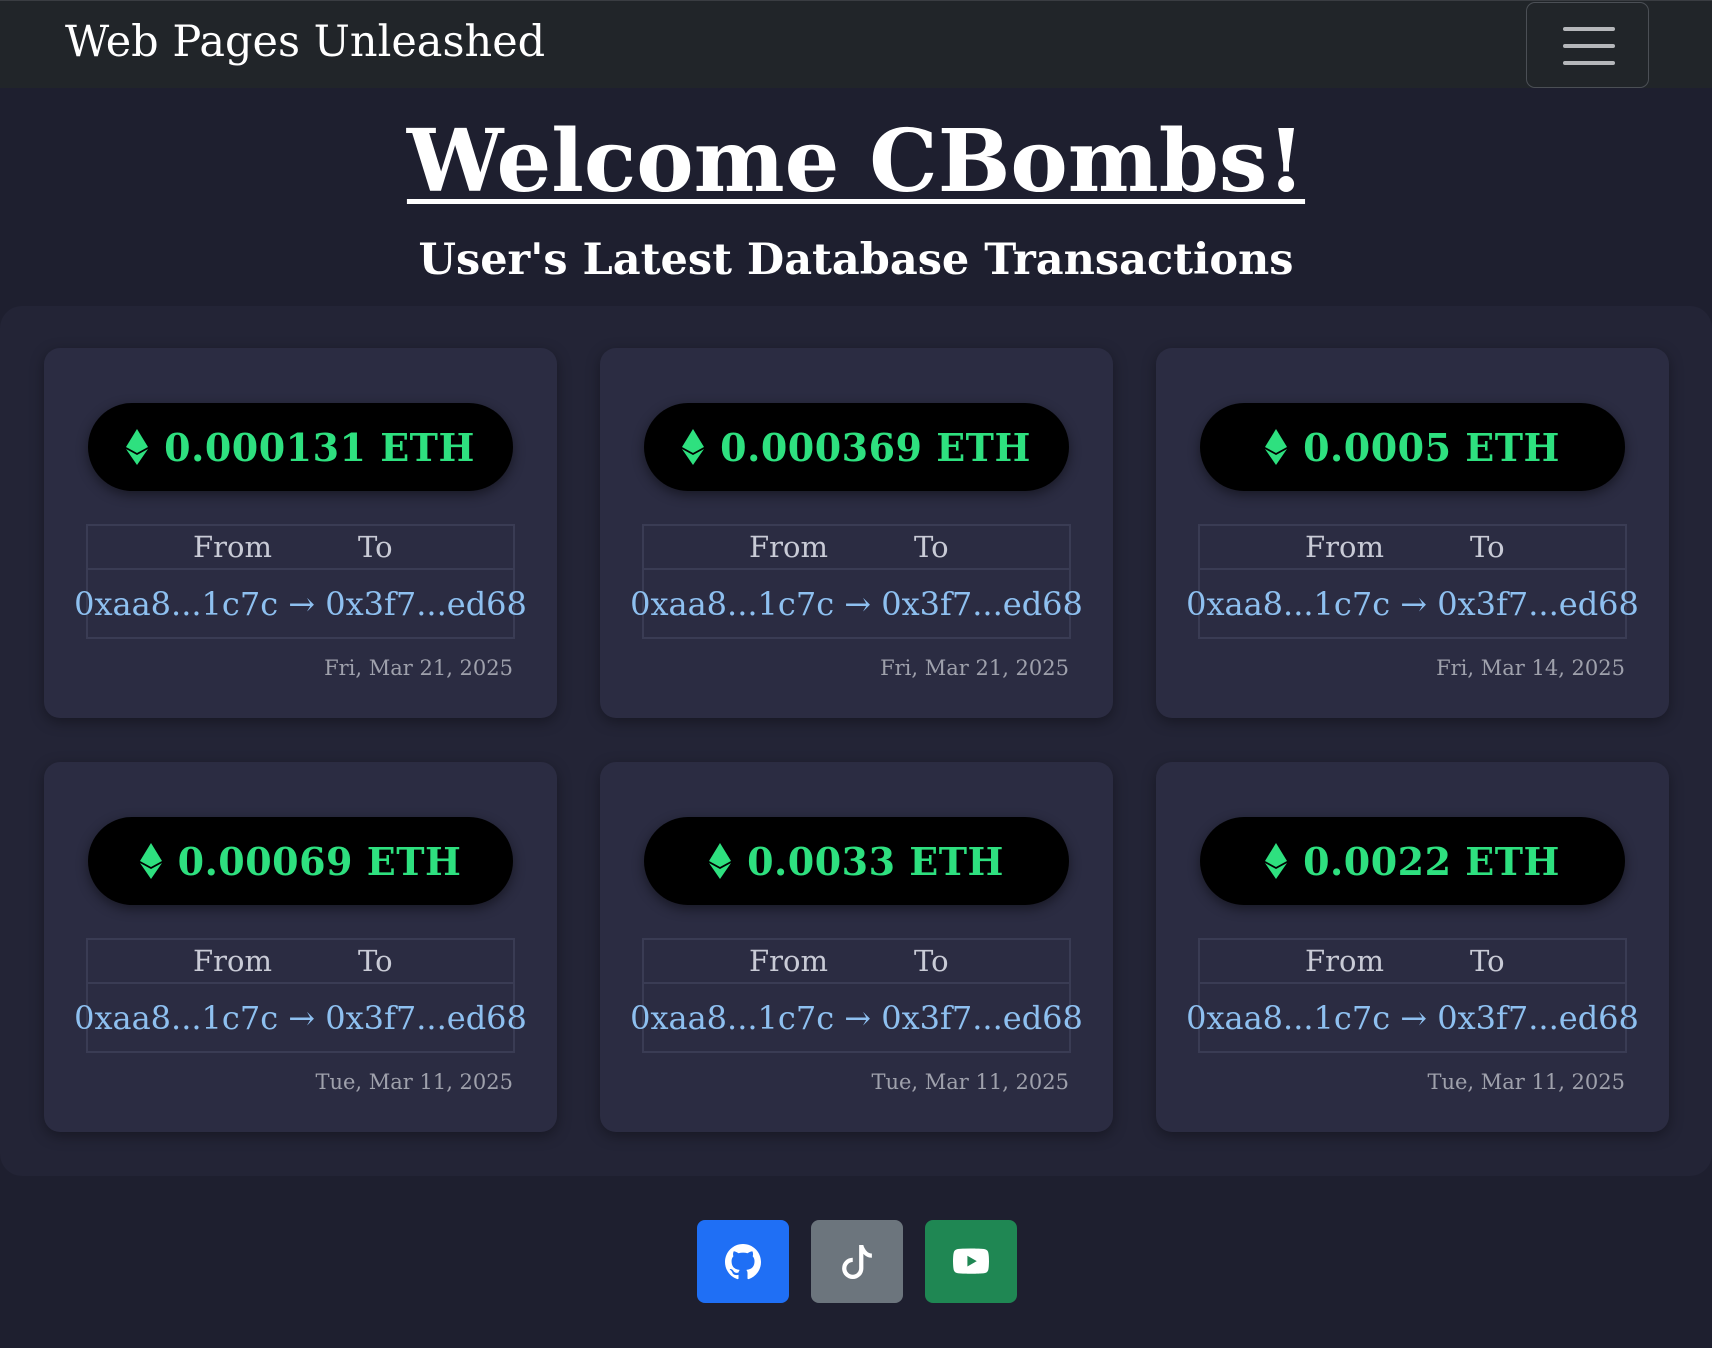 This screenshot has width=1712, height=1348. I want to click on amount-badge: 0.0005 ETH, so click(1412, 447).